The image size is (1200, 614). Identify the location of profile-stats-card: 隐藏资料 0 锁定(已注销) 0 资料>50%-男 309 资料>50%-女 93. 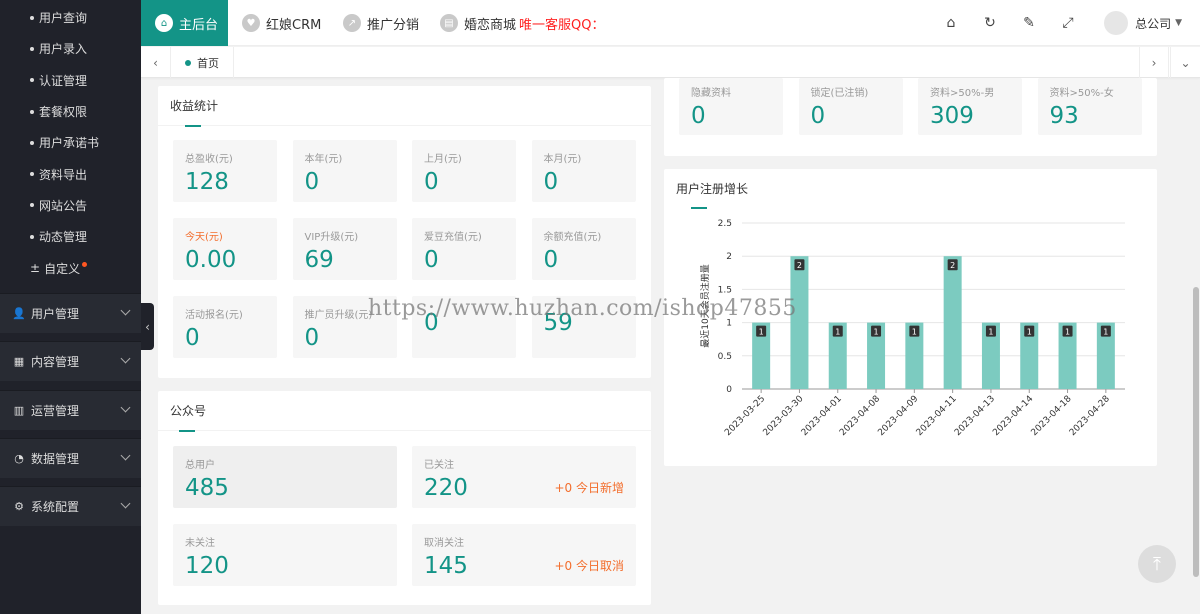
(910, 117).